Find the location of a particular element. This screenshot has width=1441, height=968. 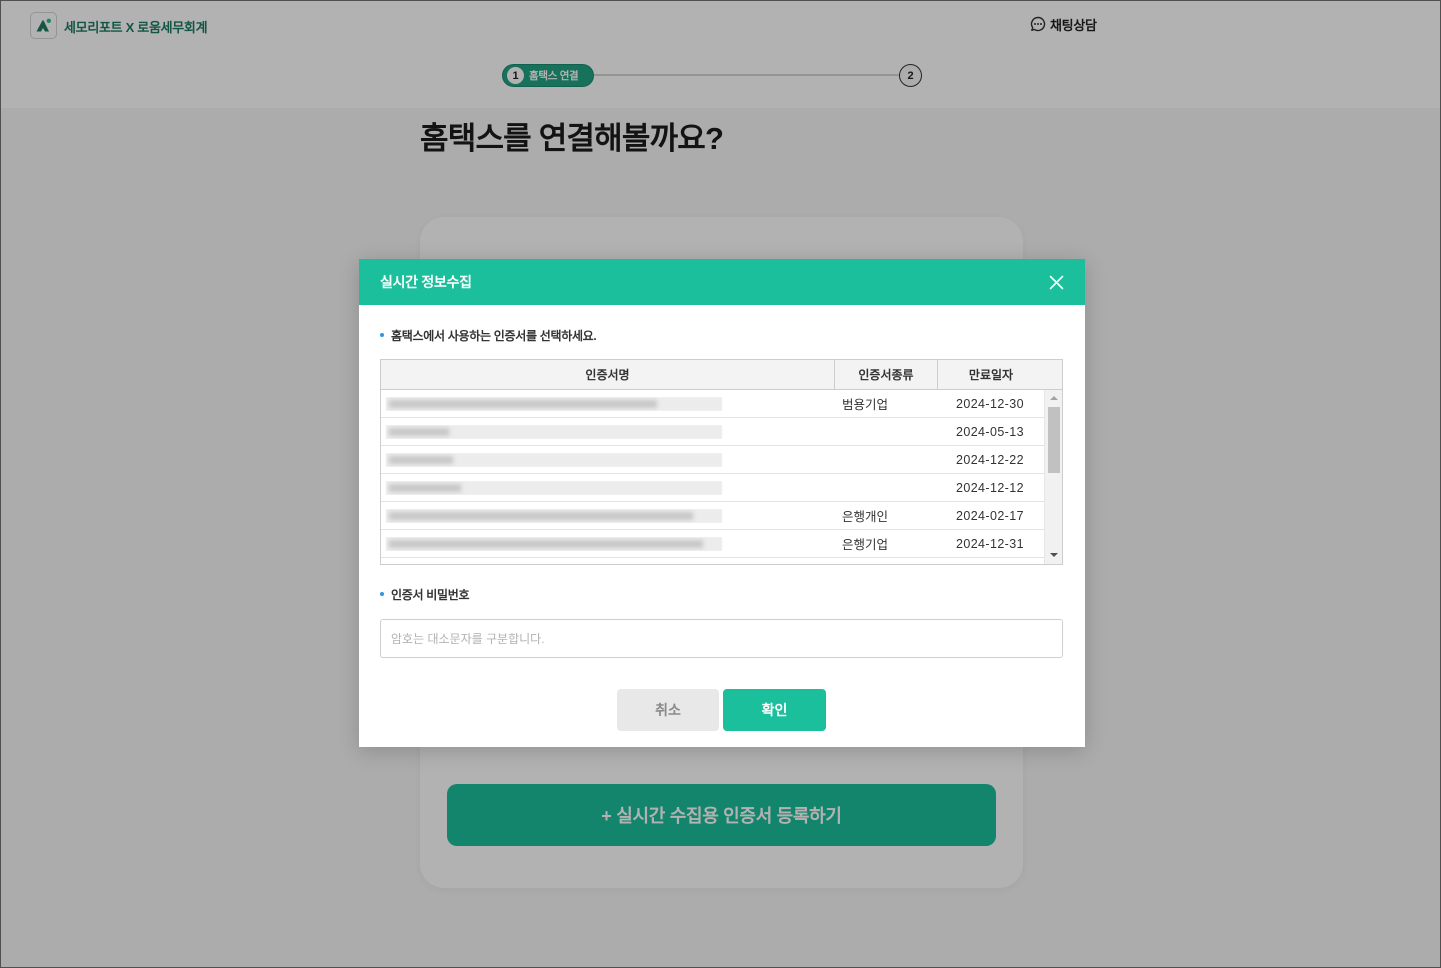

cert-expiry: 2024-02-17 is located at coordinates (990, 515).